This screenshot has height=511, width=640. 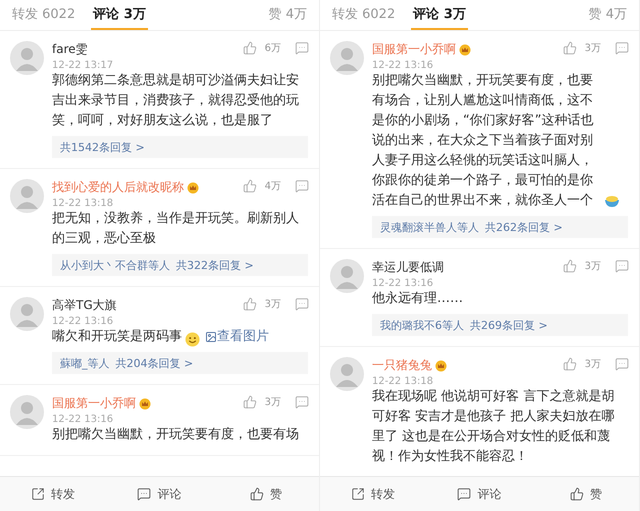 I want to click on reply-summary: 我的璐我不6等人 共269条回复 >, so click(x=500, y=325).